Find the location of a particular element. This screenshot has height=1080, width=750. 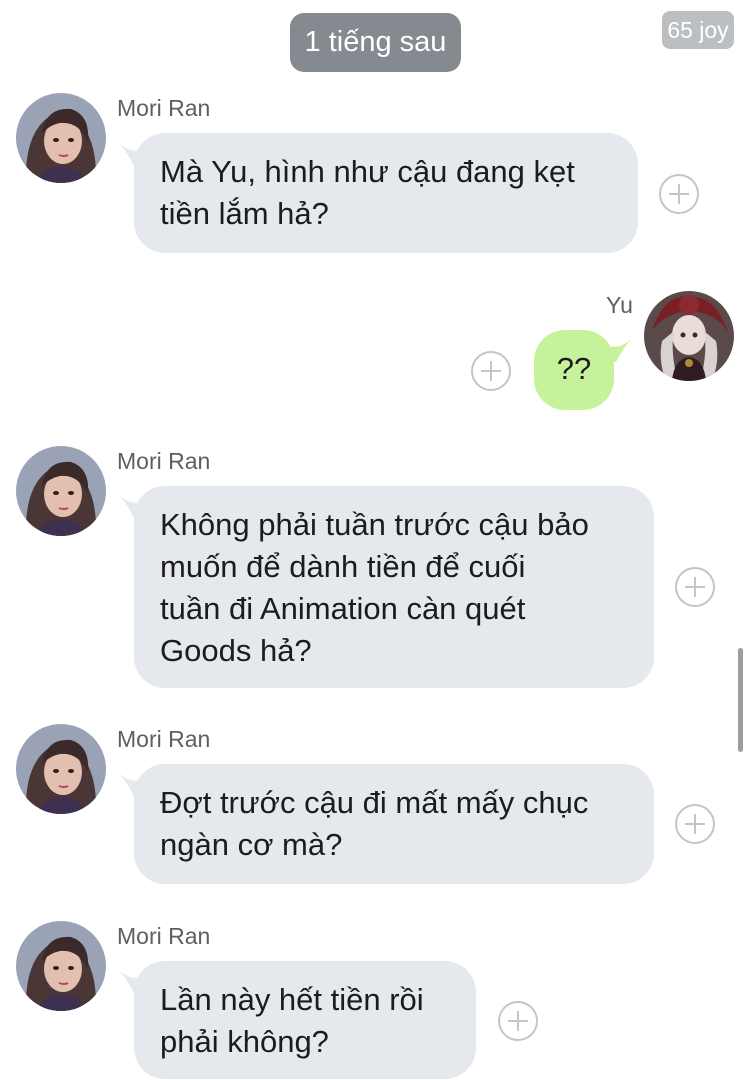

watermark: 65 joy is located at coordinates (698, 30).